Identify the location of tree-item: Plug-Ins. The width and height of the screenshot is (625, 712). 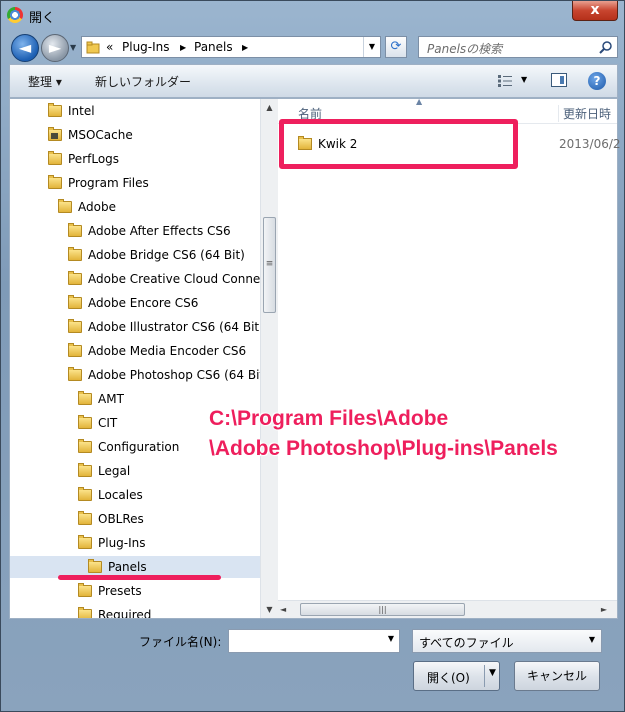
(112, 543).